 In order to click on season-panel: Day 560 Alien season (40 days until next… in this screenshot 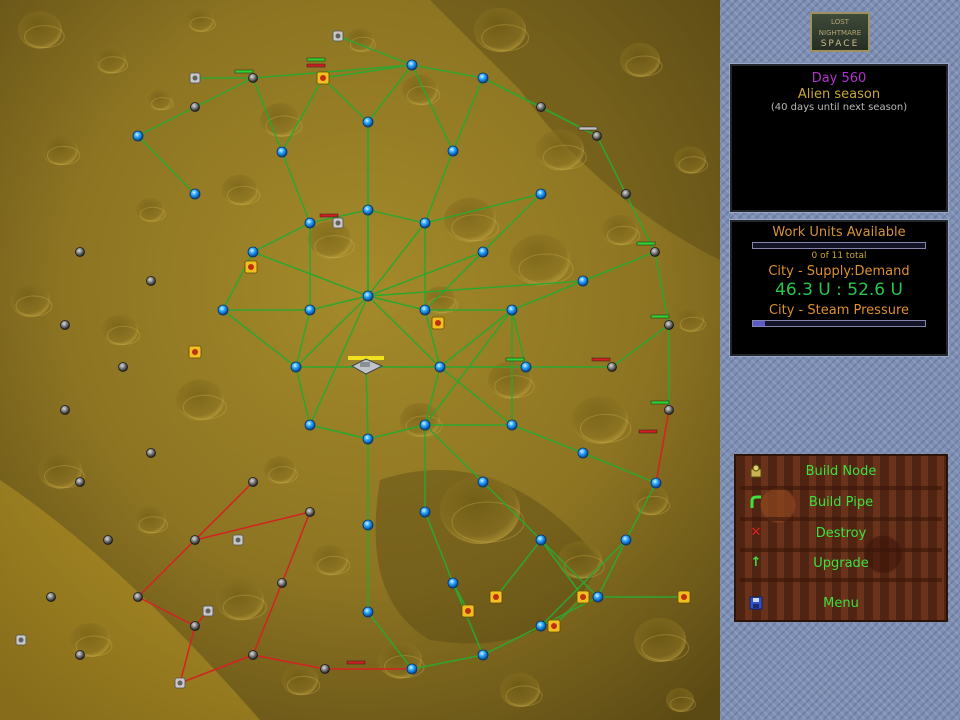, I will do `click(839, 138)`.